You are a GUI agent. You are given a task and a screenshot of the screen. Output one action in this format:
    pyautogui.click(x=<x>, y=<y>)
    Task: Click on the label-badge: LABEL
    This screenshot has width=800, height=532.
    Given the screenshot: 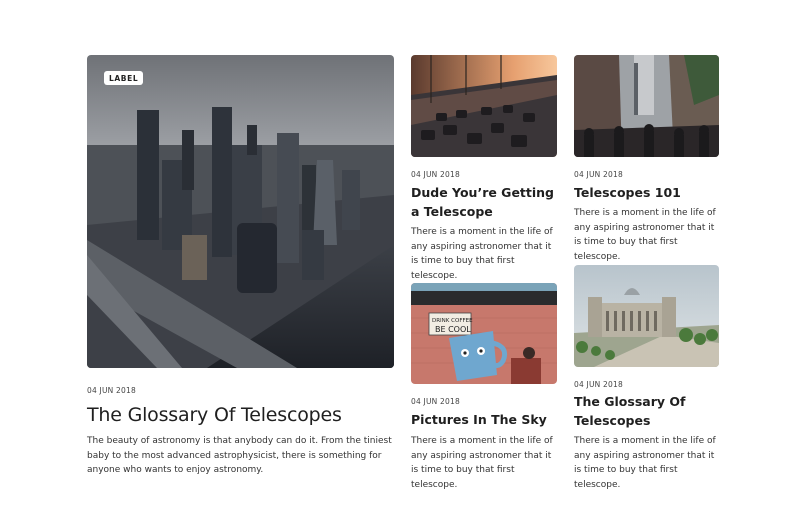 What is the action you would take?
    pyautogui.click(x=124, y=78)
    